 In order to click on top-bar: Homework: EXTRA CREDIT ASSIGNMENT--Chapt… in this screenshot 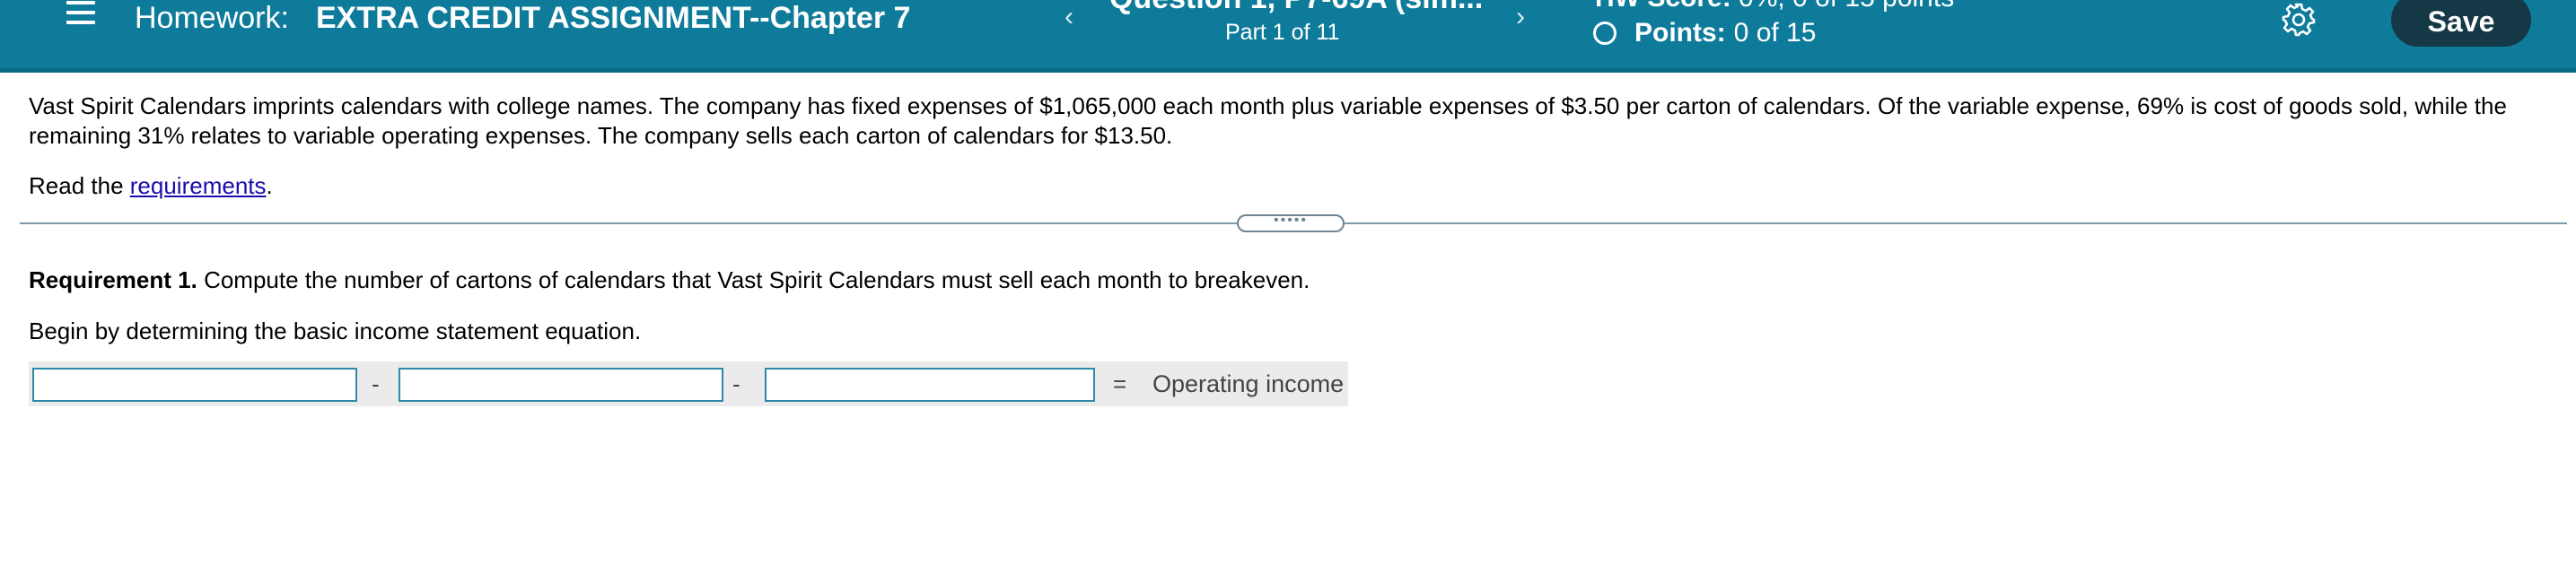, I will do `click(1288, 36)`.